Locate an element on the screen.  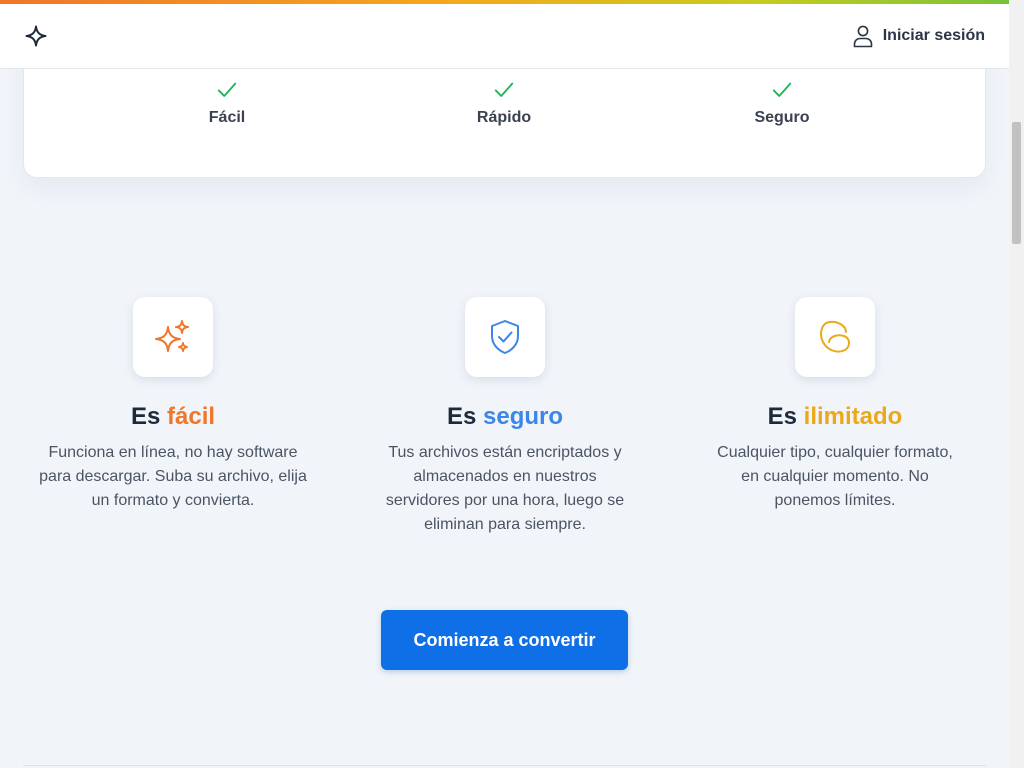
login-button: Iniciar sesión is located at coordinates (918, 36).